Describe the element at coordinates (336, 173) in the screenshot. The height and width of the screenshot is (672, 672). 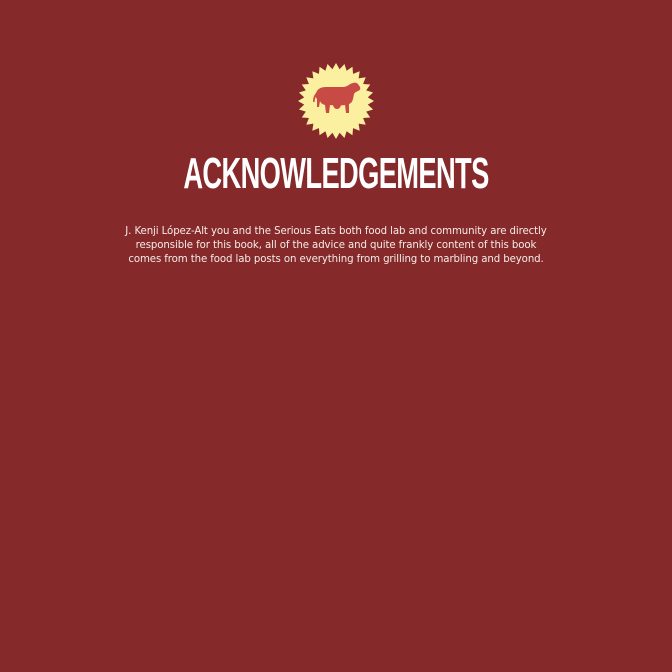
I see `page-title: ACKNOWLEDGEMENTS` at that location.